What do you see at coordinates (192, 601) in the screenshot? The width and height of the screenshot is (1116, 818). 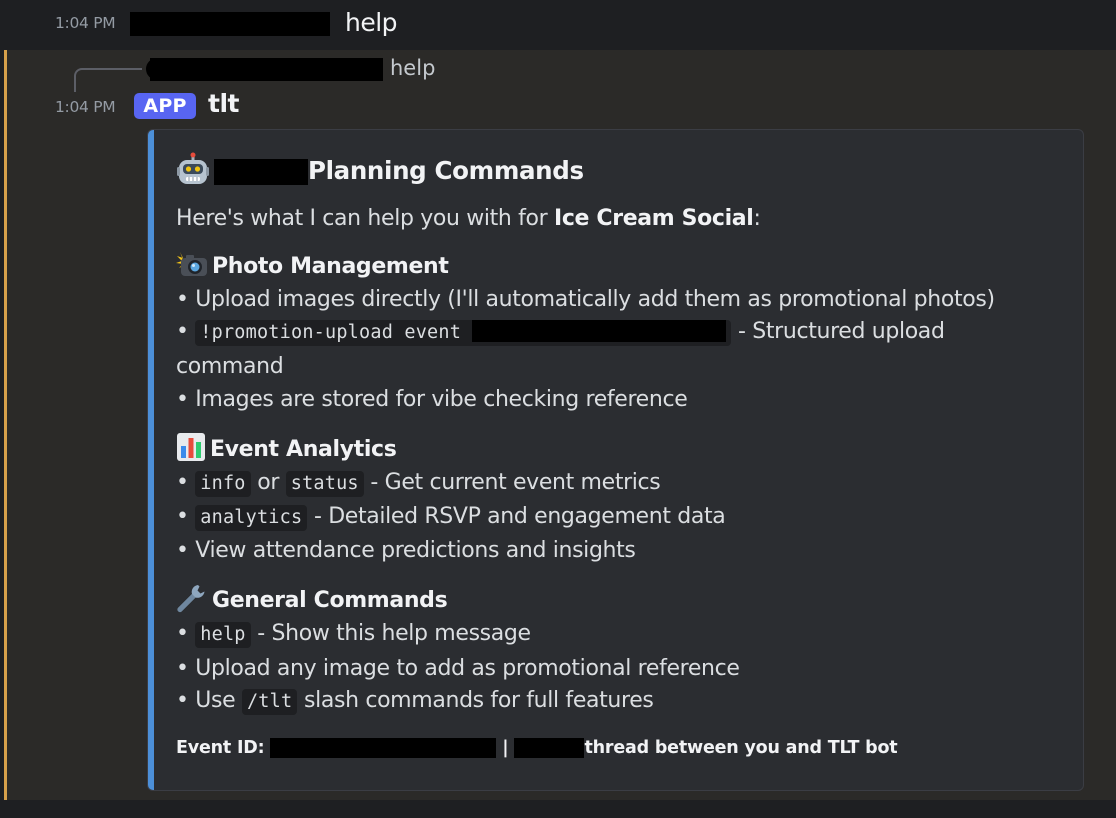 I see `wrench-icon` at bounding box center [192, 601].